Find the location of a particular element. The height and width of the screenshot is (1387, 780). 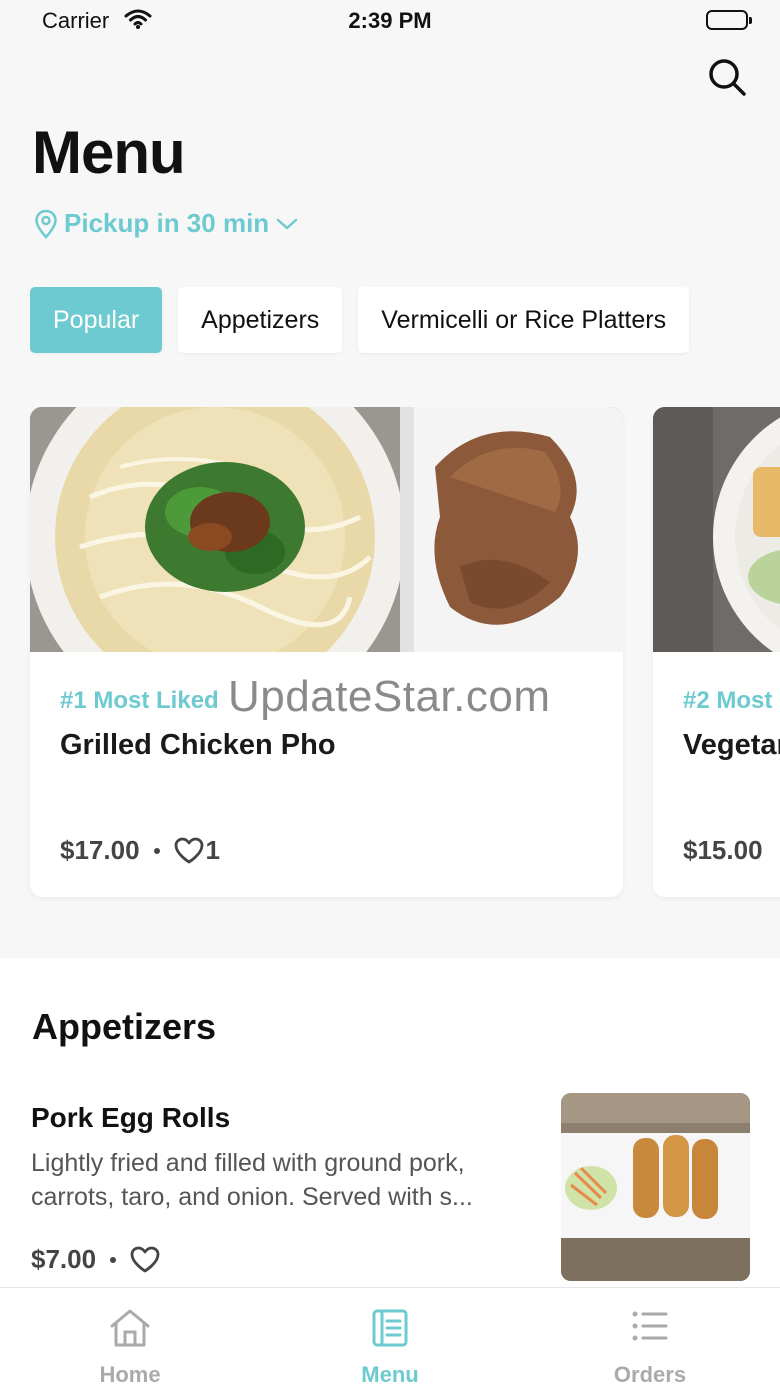

section-title: Appetizers is located at coordinates (124, 1026).